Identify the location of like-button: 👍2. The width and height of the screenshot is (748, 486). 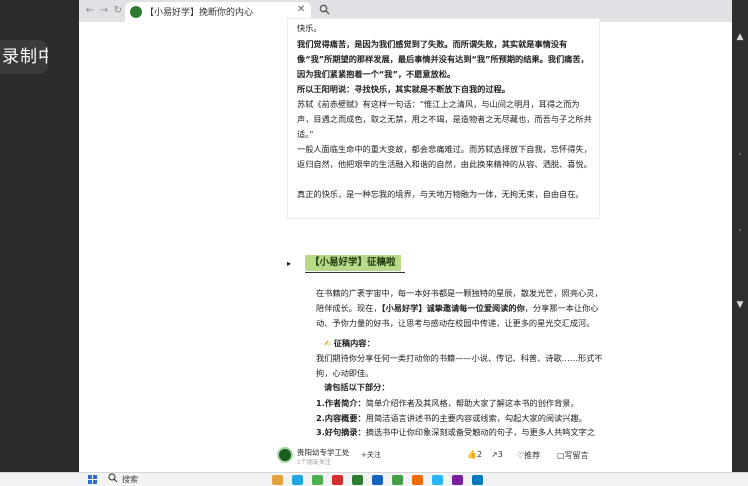
(474, 454).